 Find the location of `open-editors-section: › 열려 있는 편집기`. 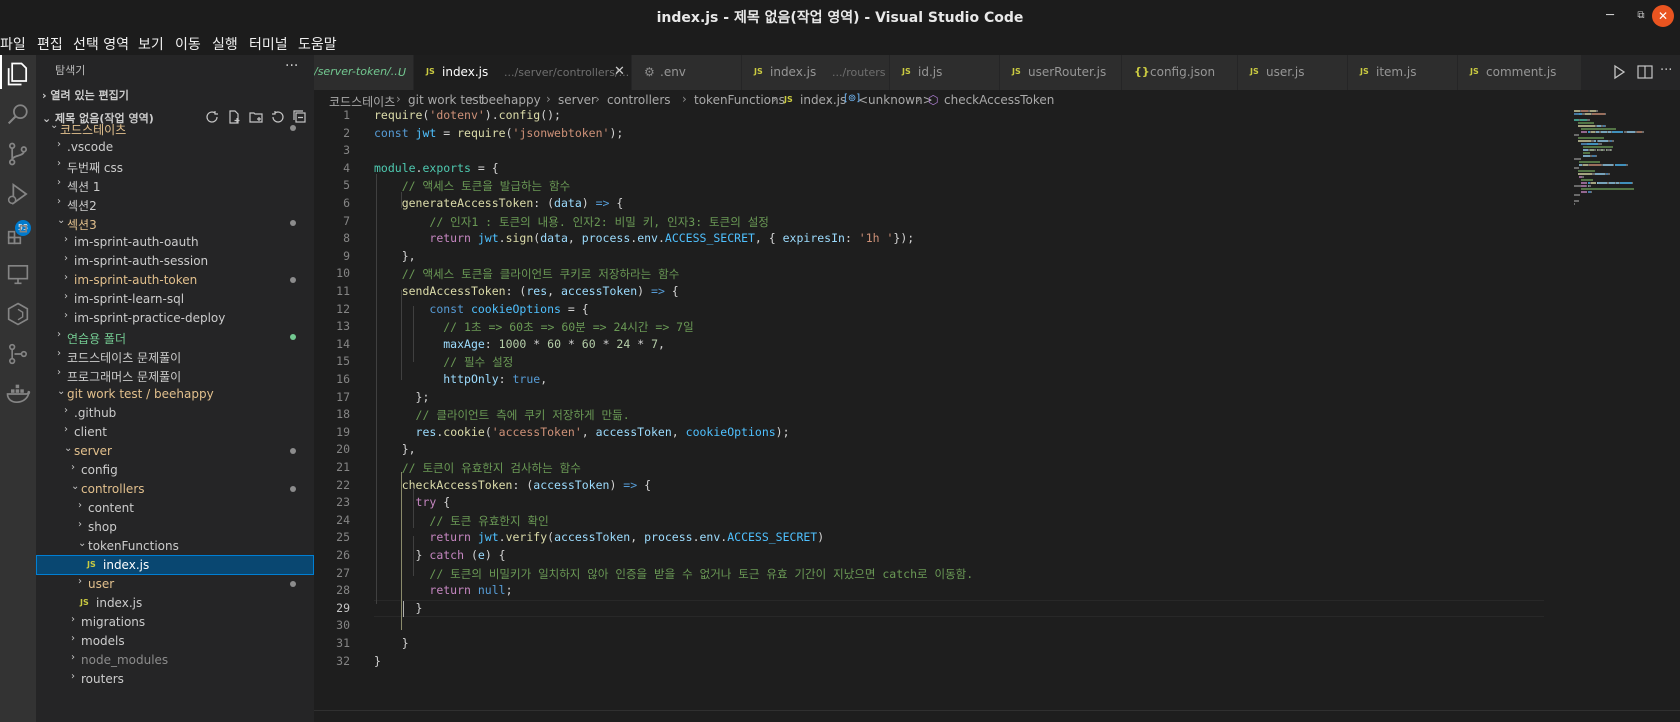

open-editors-section: › 열려 있는 편집기 is located at coordinates (85, 95).